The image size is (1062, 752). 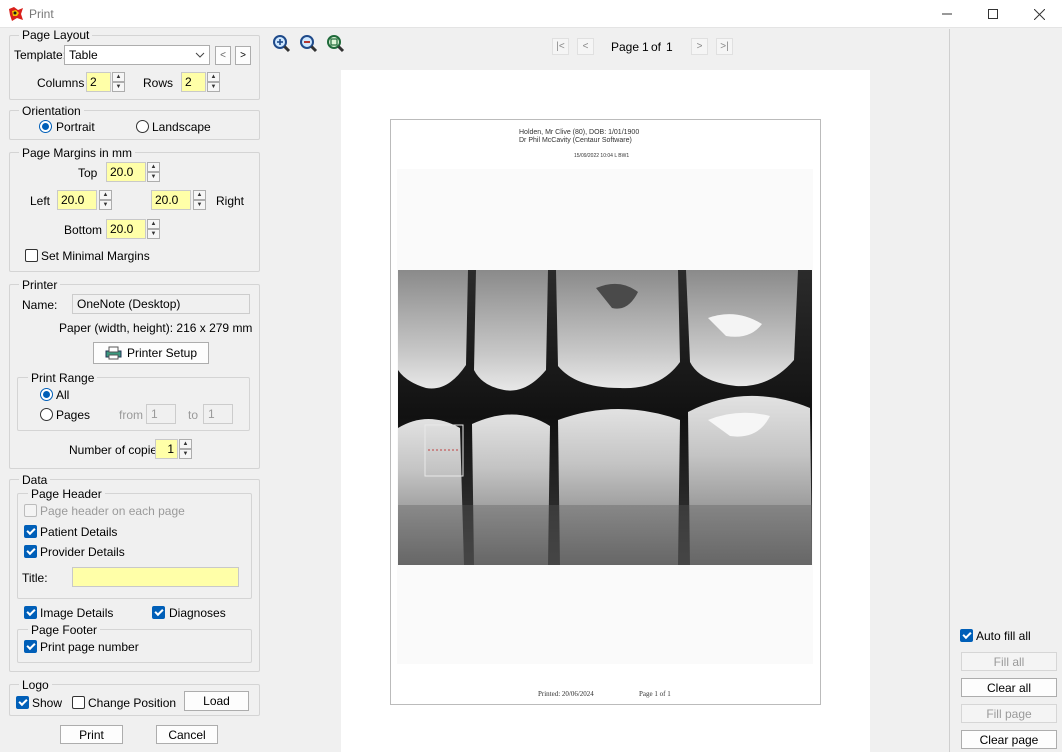 I want to click on margin-bottom-input: 20.0, so click(x=126, y=229).